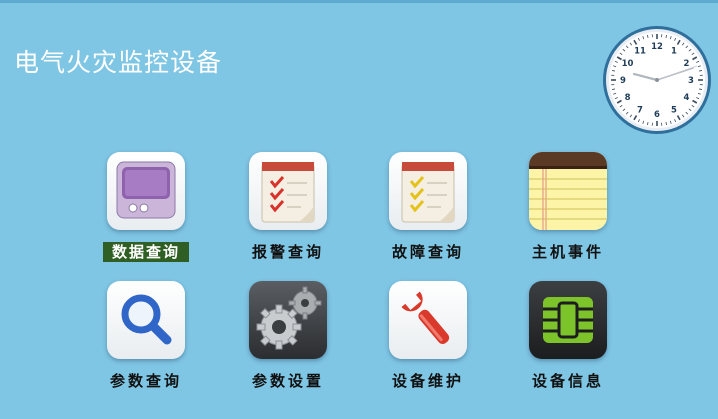 Image resolution: width=718 pixels, height=419 pixels. Describe the element at coordinates (287, 381) in the screenshot. I see `tile-label-parameter-settings: 参数设置` at that location.